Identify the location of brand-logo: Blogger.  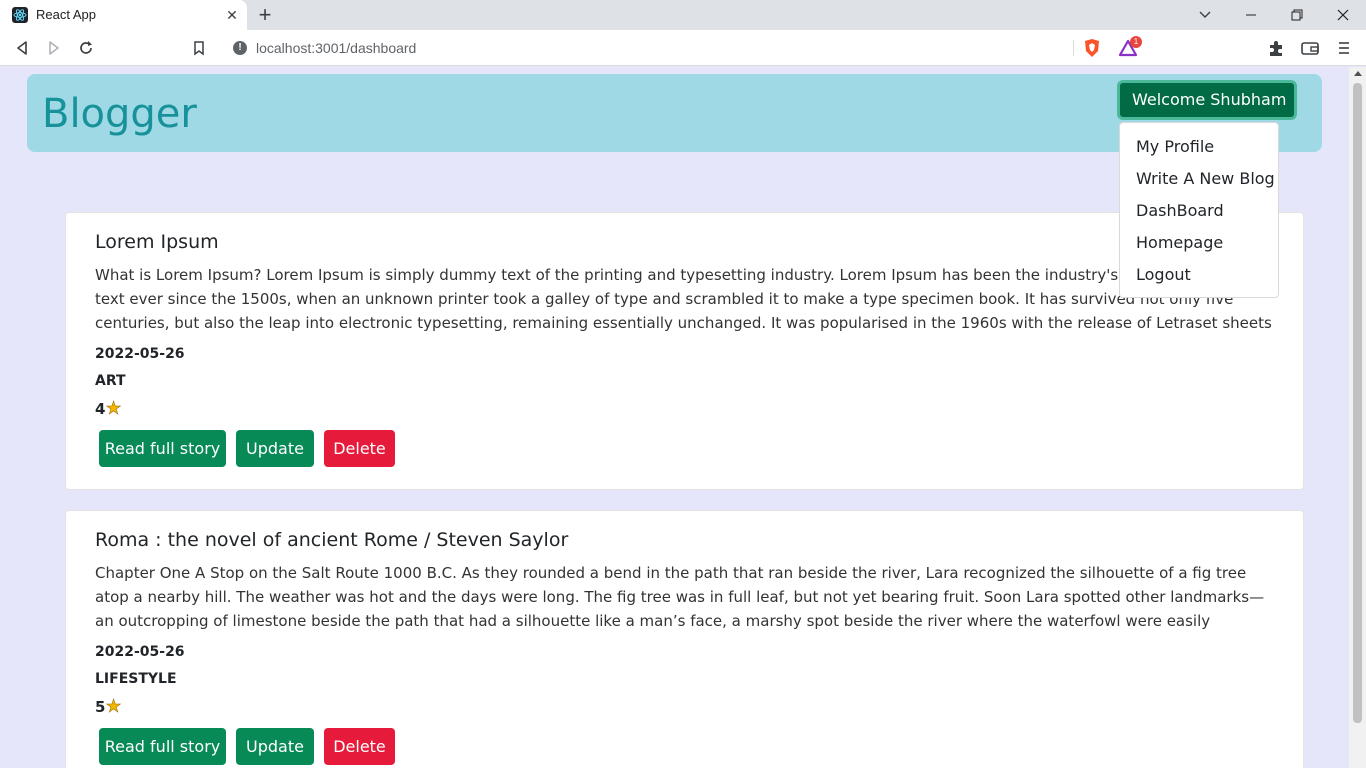
(119, 114).